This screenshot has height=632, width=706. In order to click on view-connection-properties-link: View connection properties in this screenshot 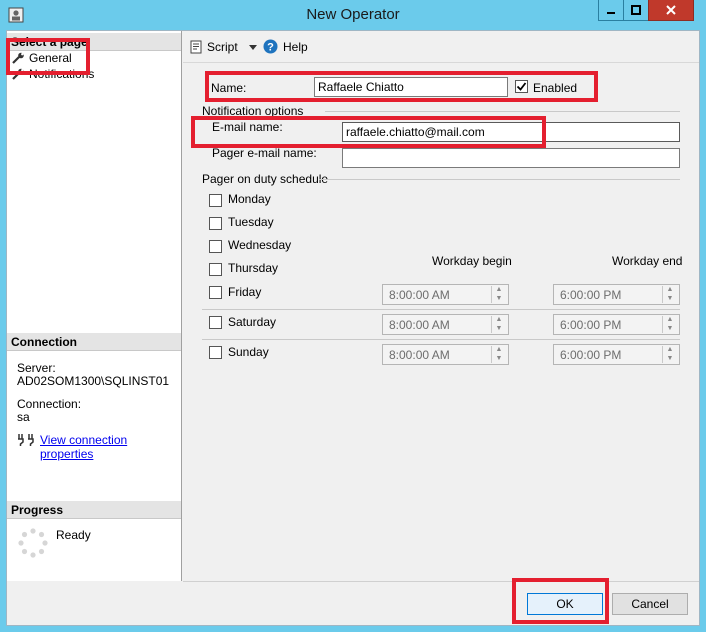, I will do `click(110, 447)`.